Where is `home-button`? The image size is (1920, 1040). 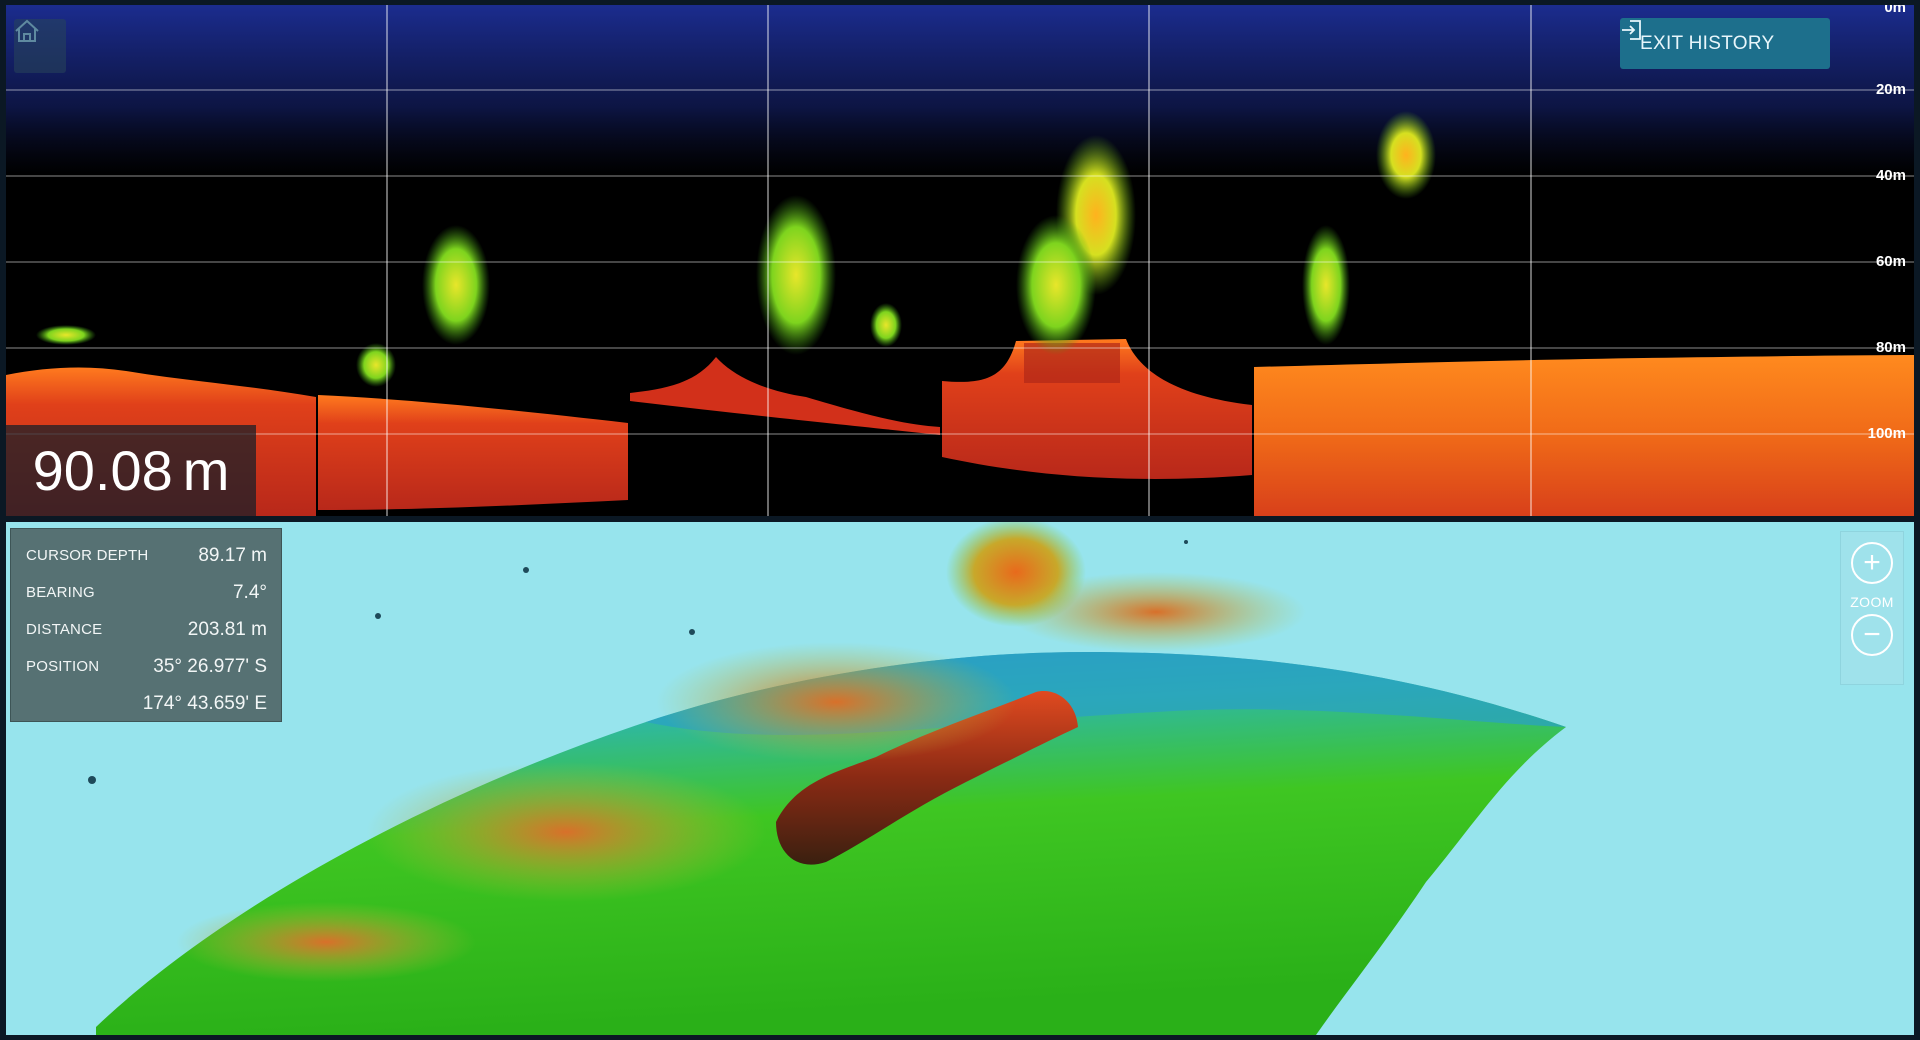
home-button is located at coordinates (40, 46).